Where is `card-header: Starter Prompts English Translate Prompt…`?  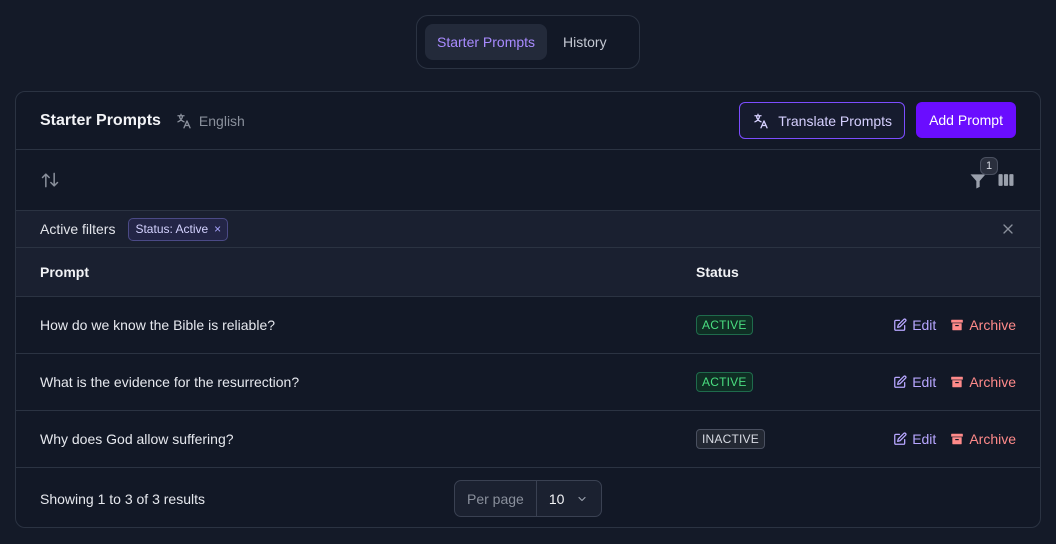 card-header: Starter Prompts English Translate Prompt… is located at coordinates (528, 121).